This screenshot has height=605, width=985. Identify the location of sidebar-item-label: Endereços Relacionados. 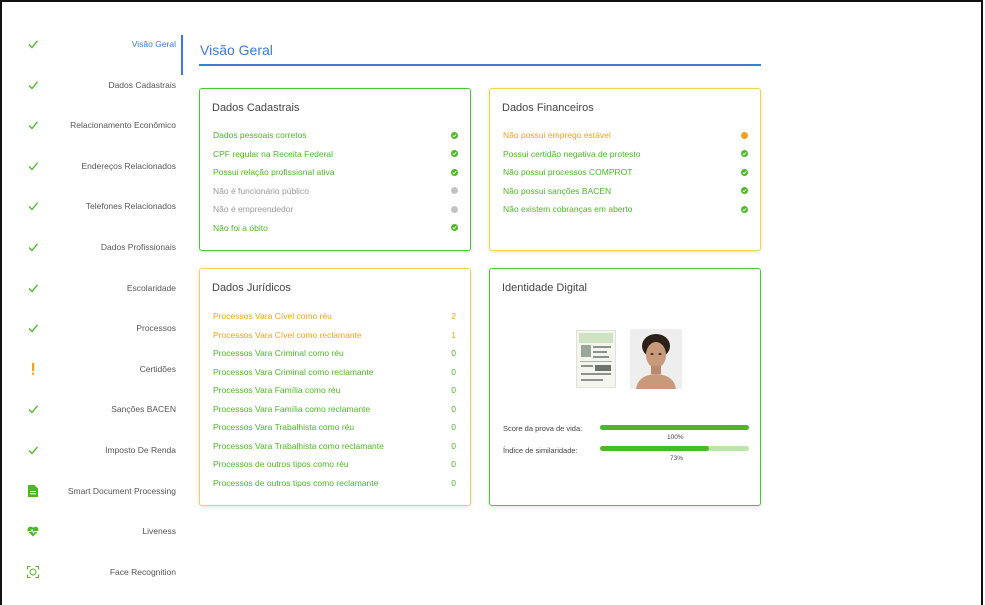
(128, 165).